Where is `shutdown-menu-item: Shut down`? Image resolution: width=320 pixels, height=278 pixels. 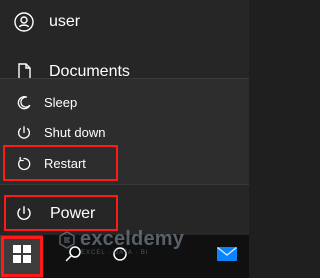 shutdown-menu-item: Shut down is located at coordinates (124, 133).